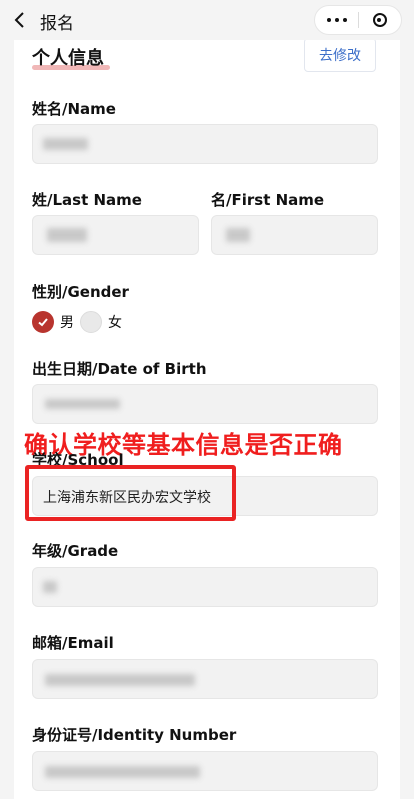 The image size is (414, 799). What do you see at coordinates (68, 58) in the screenshot?
I see `section-title: 个人信息` at bounding box center [68, 58].